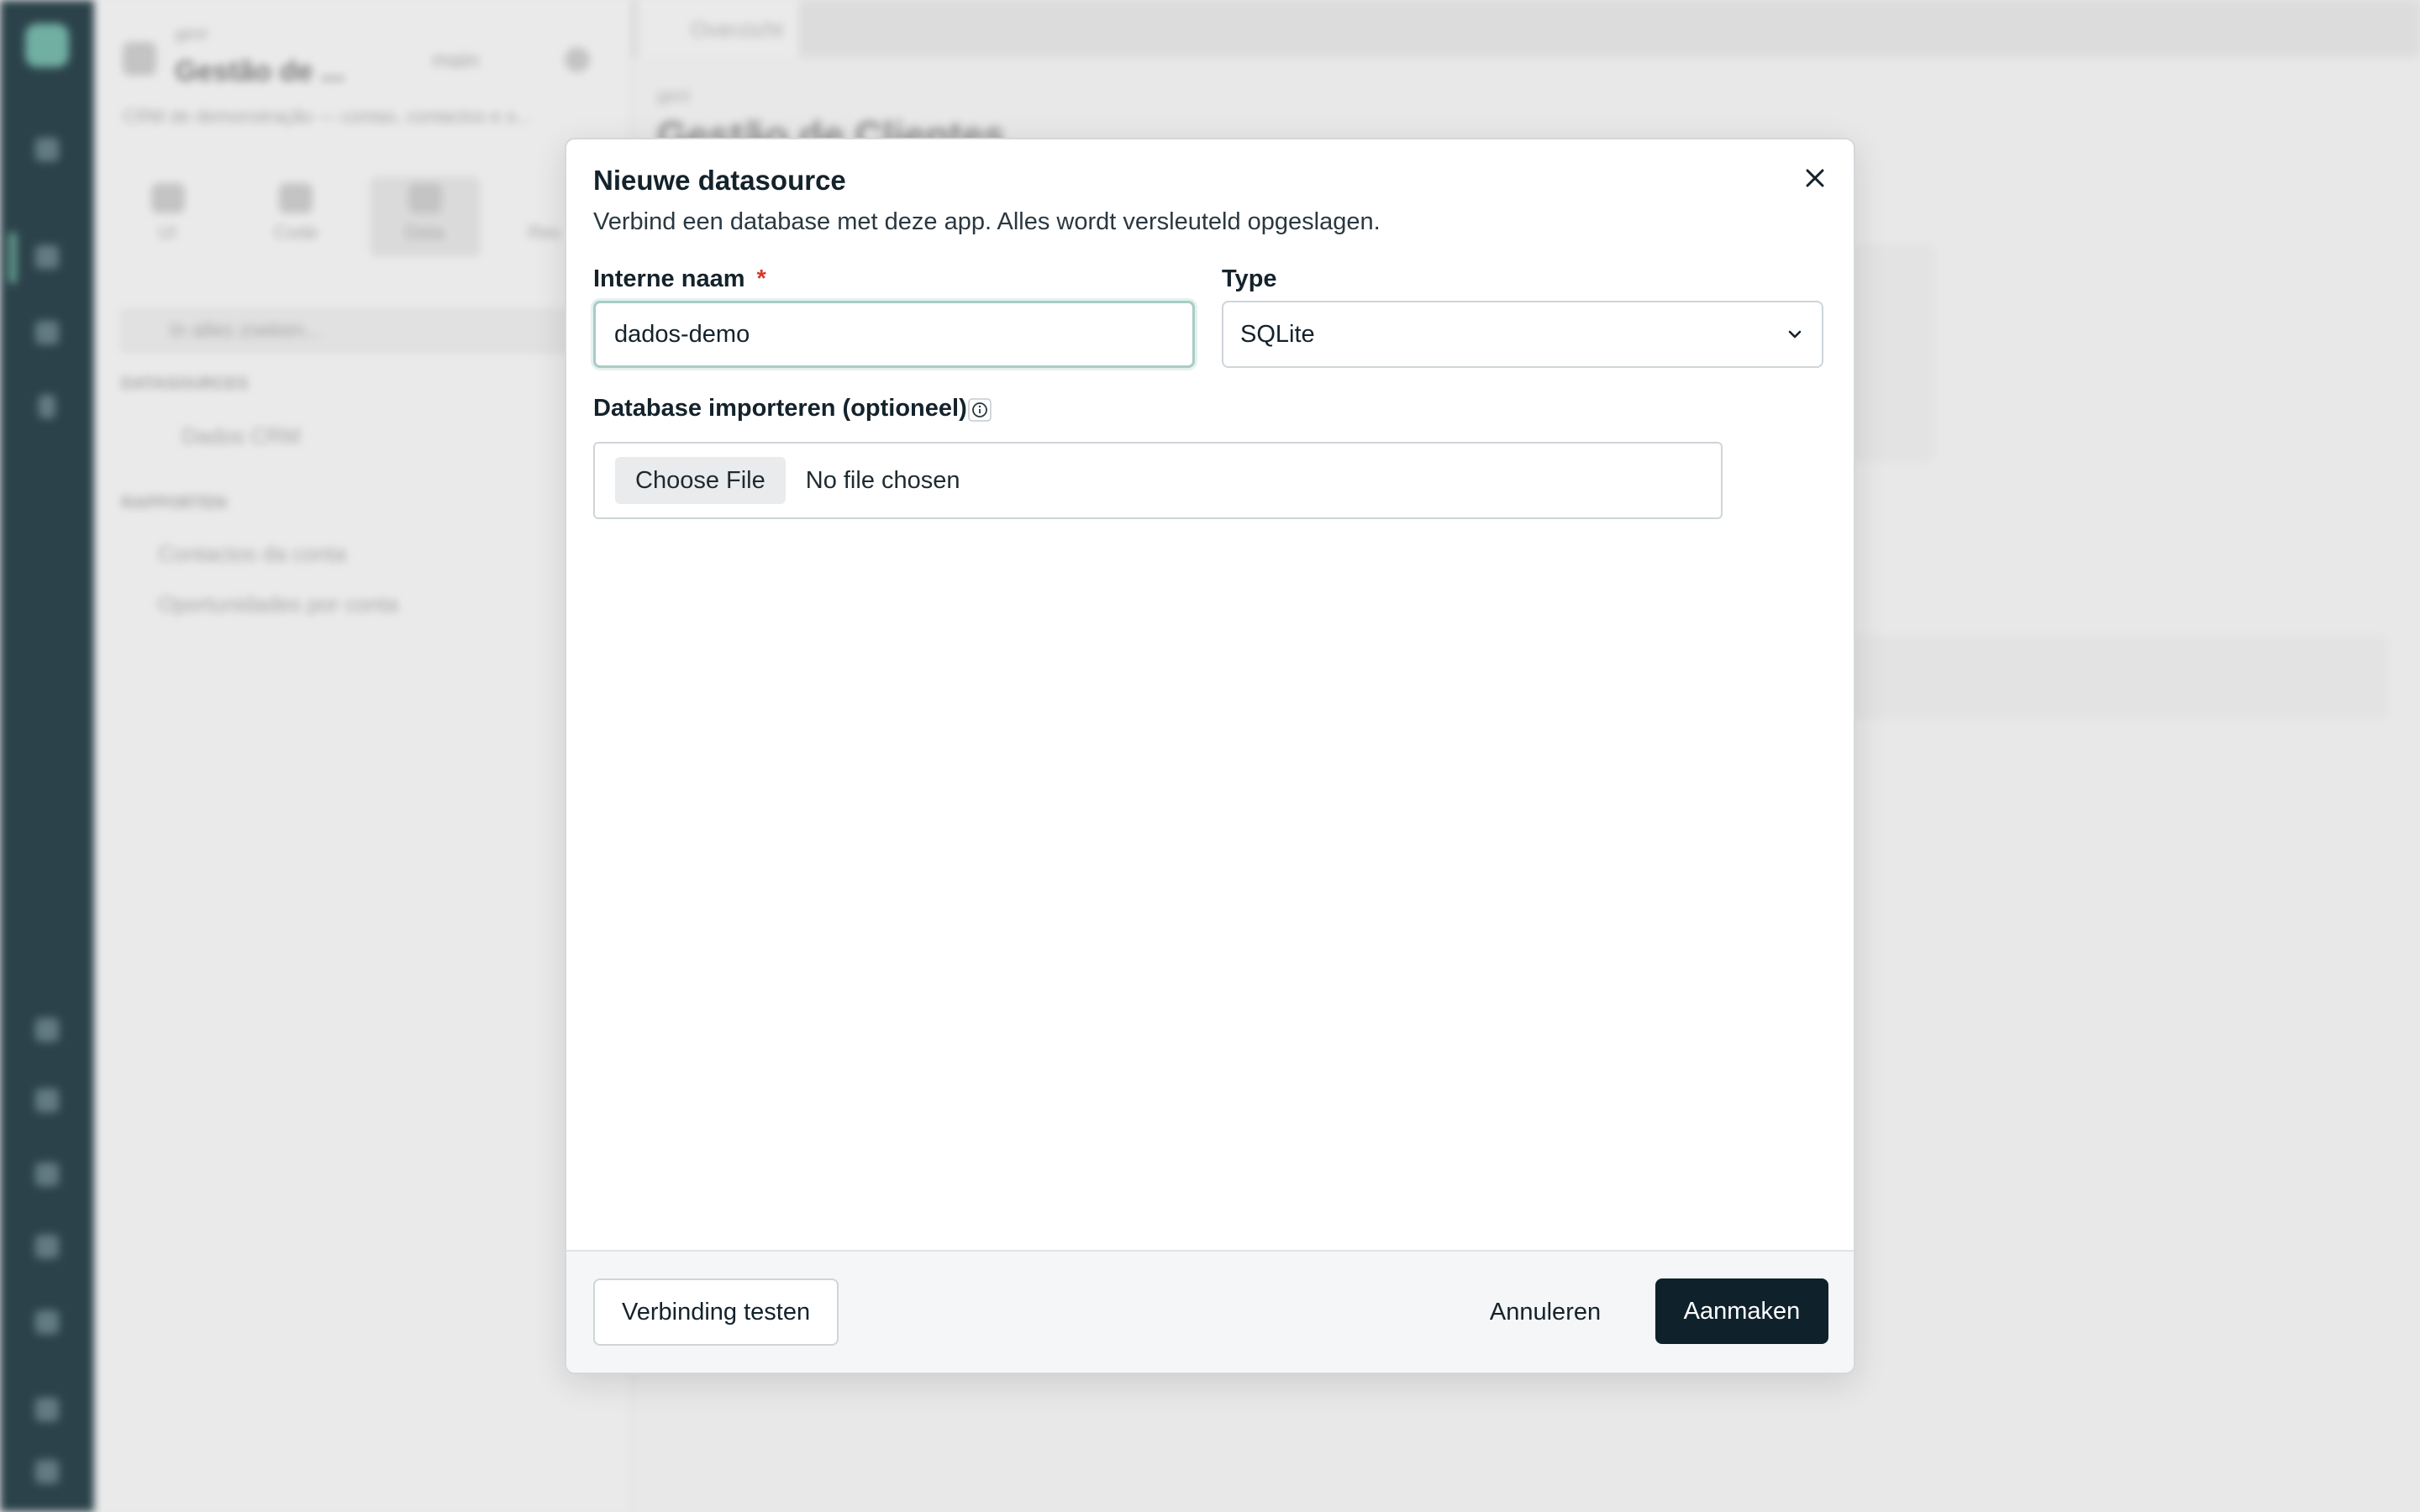 This screenshot has height=1512, width=2420. What do you see at coordinates (1741, 1311) in the screenshot?
I see `create-button: Aanmaken` at bounding box center [1741, 1311].